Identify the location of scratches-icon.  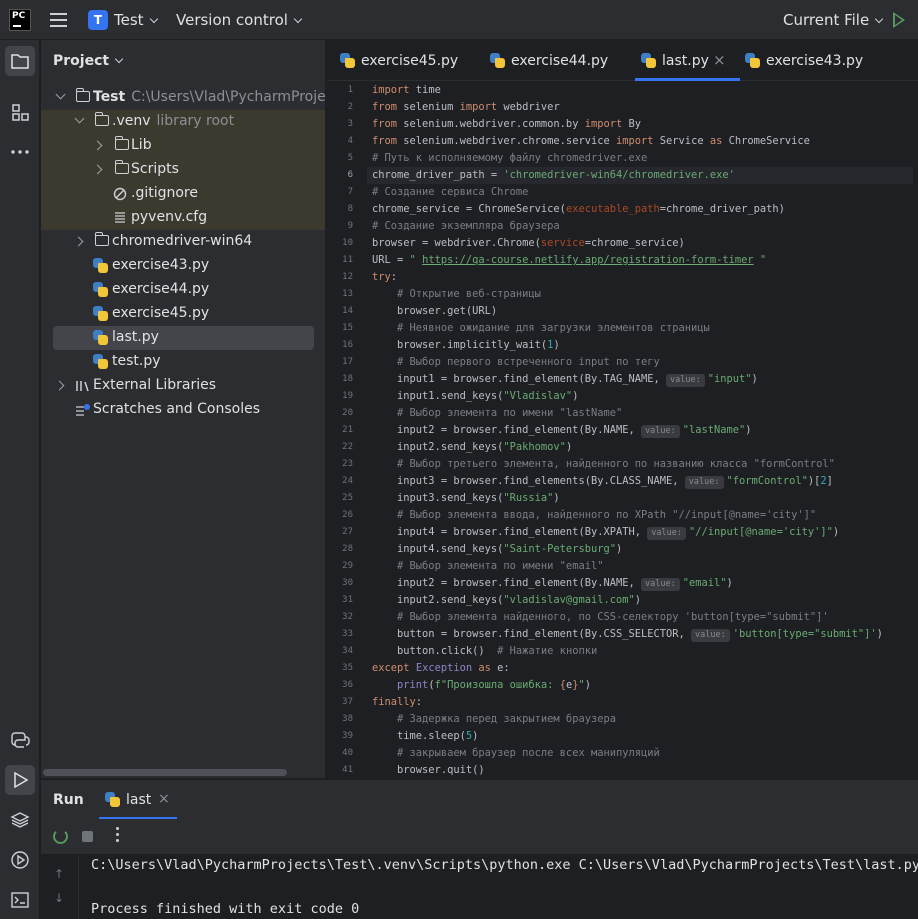
(83, 410).